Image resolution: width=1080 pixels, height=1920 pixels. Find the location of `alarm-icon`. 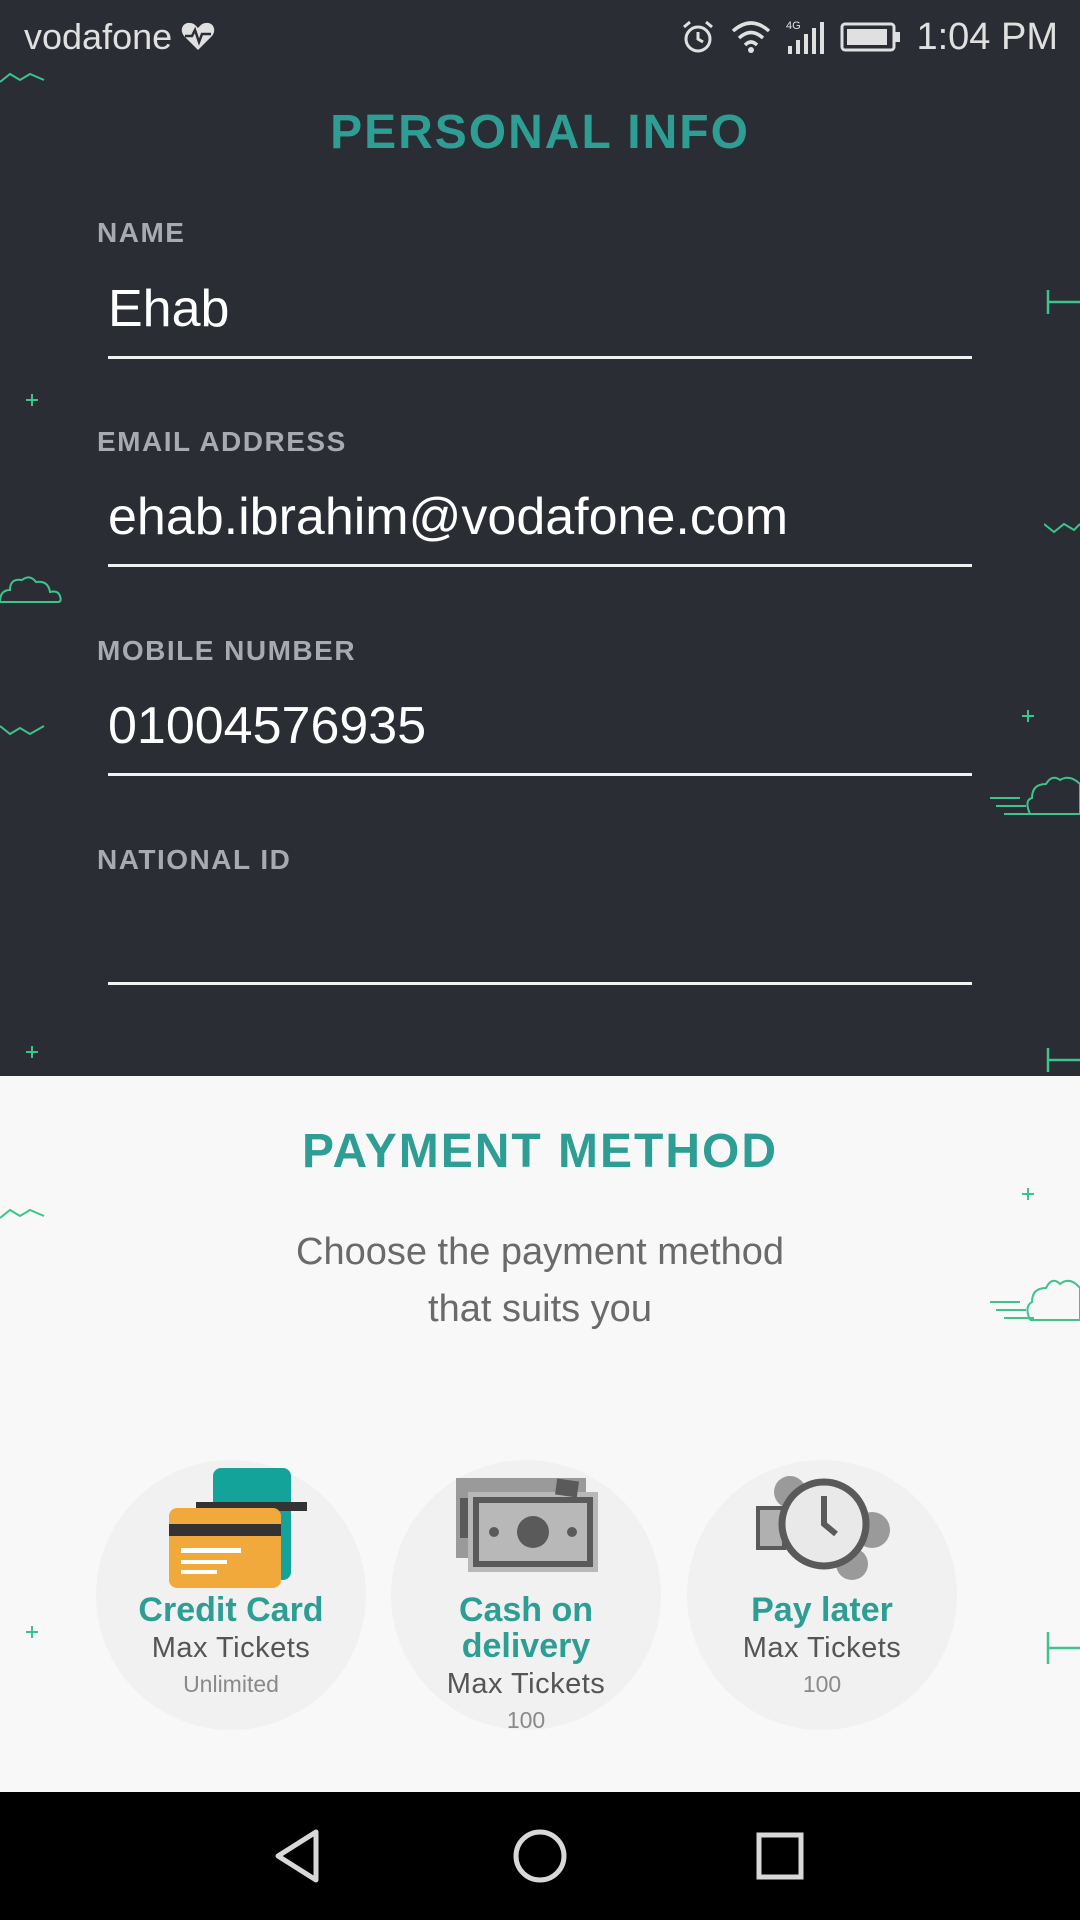

alarm-icon is located at coordinates (698, 36).